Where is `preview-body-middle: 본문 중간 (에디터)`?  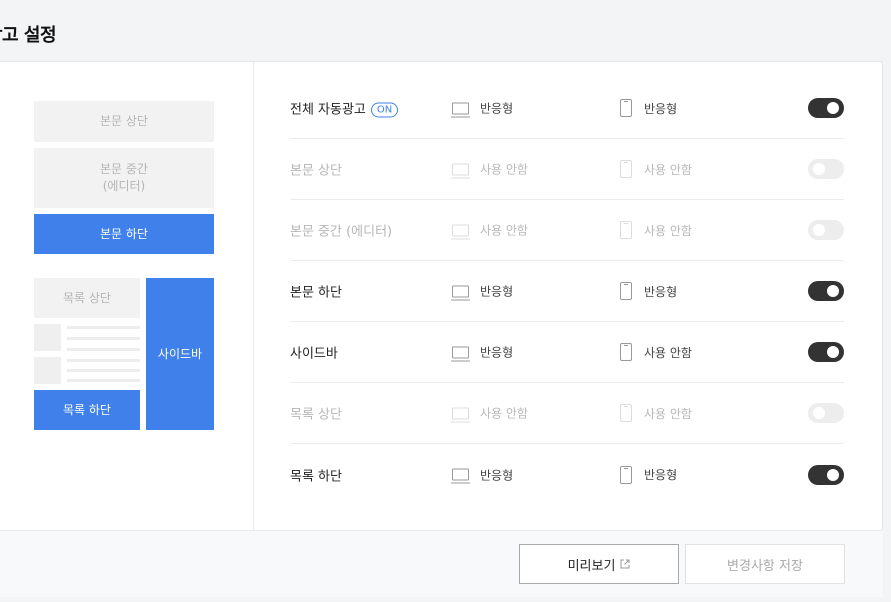 preview-body-middle: 본문 중간 (에디터) is located at coordinates (124, 178).